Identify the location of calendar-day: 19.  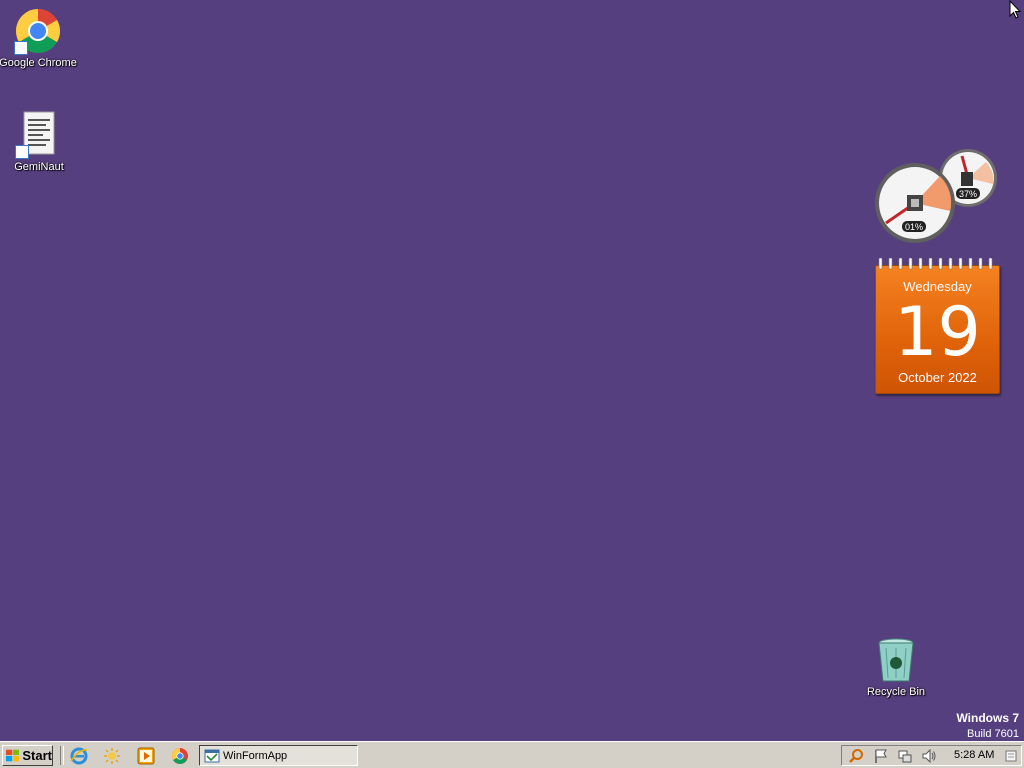
(937, 332).